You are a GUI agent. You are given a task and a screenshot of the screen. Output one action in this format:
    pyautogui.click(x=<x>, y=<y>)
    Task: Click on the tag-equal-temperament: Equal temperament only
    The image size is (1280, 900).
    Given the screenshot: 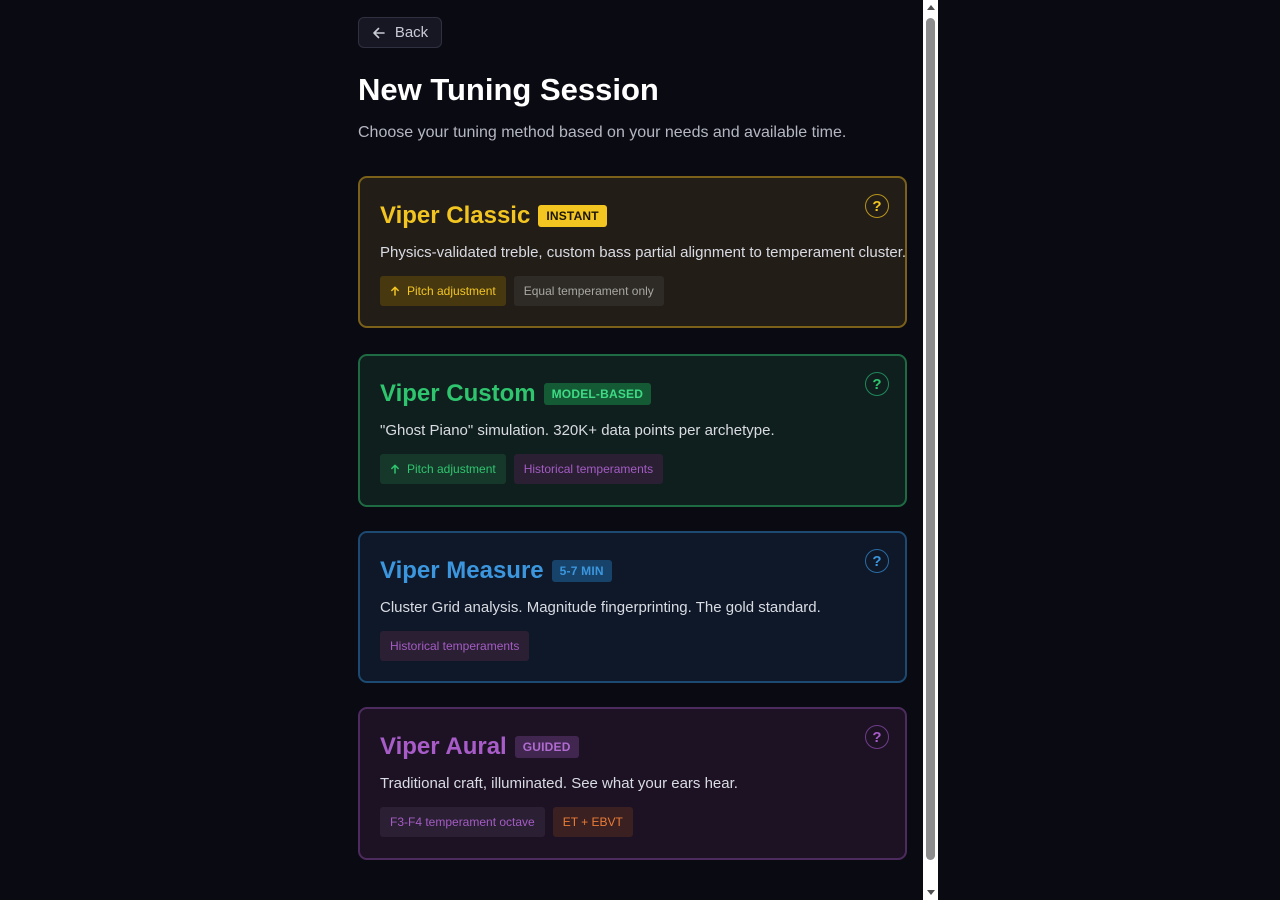 What is the action you would take?
    pyautogui.click(x=588, y=291)
    